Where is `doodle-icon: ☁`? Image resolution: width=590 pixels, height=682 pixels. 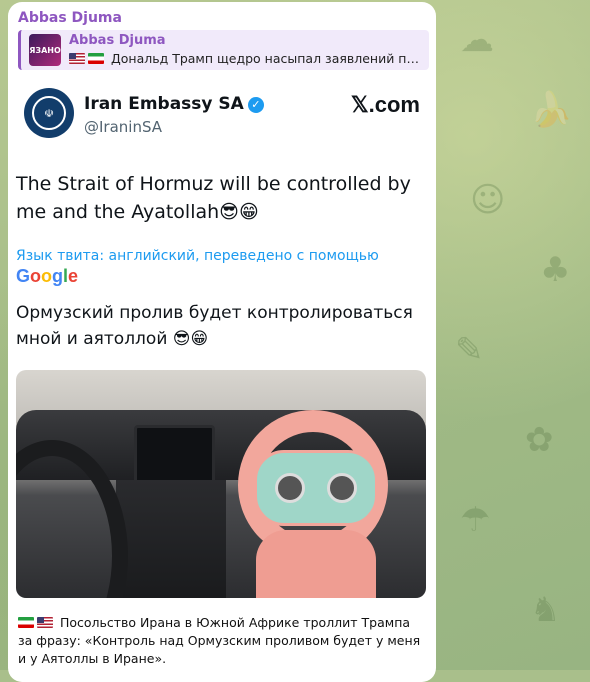 doodle-icon: ☁ is located at coordinates (477, 40).